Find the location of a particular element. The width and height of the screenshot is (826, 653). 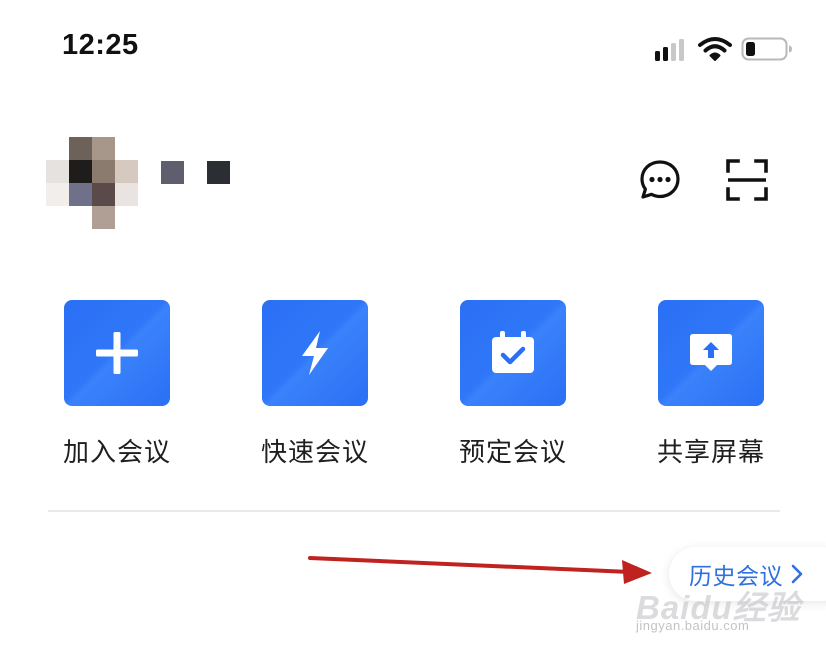

share-screen-label: 共享屏幕 is located at coordinates (710, 453).